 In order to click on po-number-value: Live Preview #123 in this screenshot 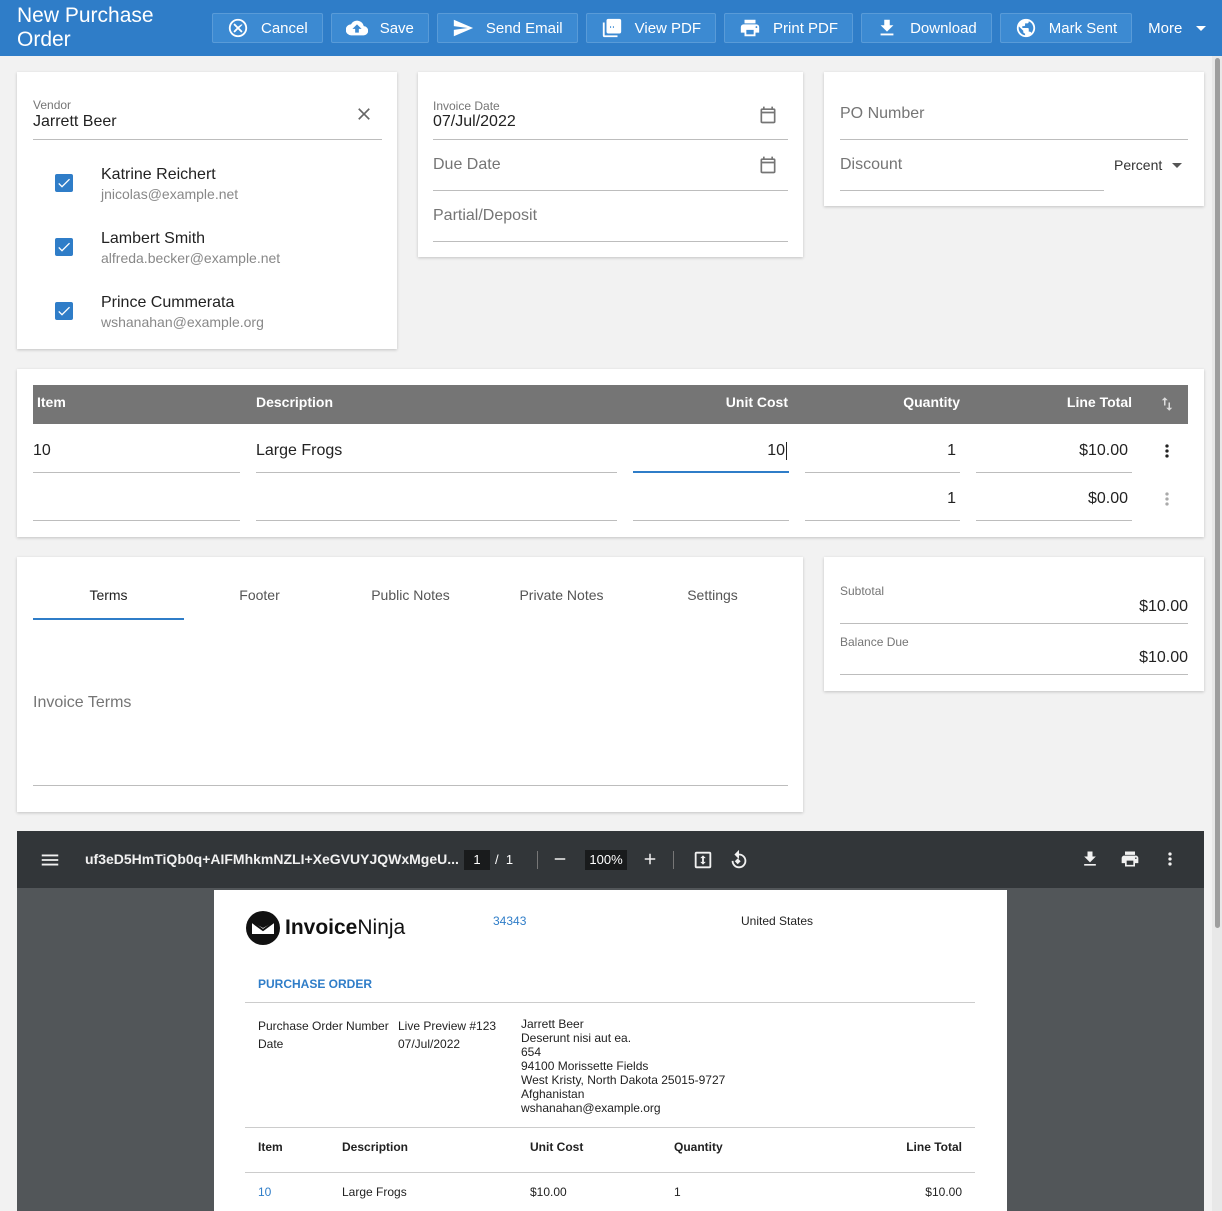, I will do `click(447, 1026)`.